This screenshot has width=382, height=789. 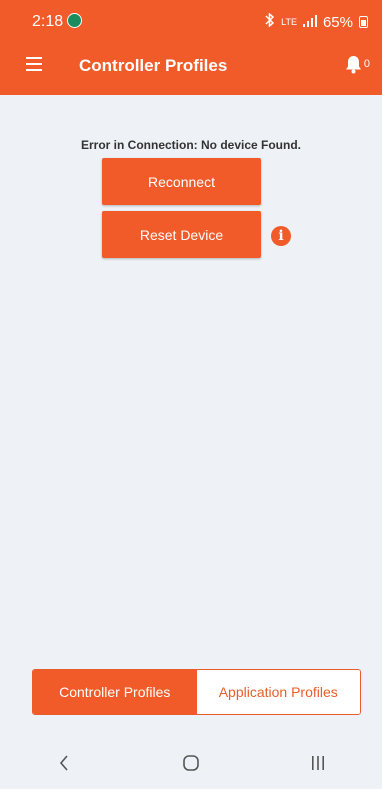 What do you see at coordinates (337, 22) in the screenshot?
I see `battery-percent: 65%` at bounding box center [337, 22].